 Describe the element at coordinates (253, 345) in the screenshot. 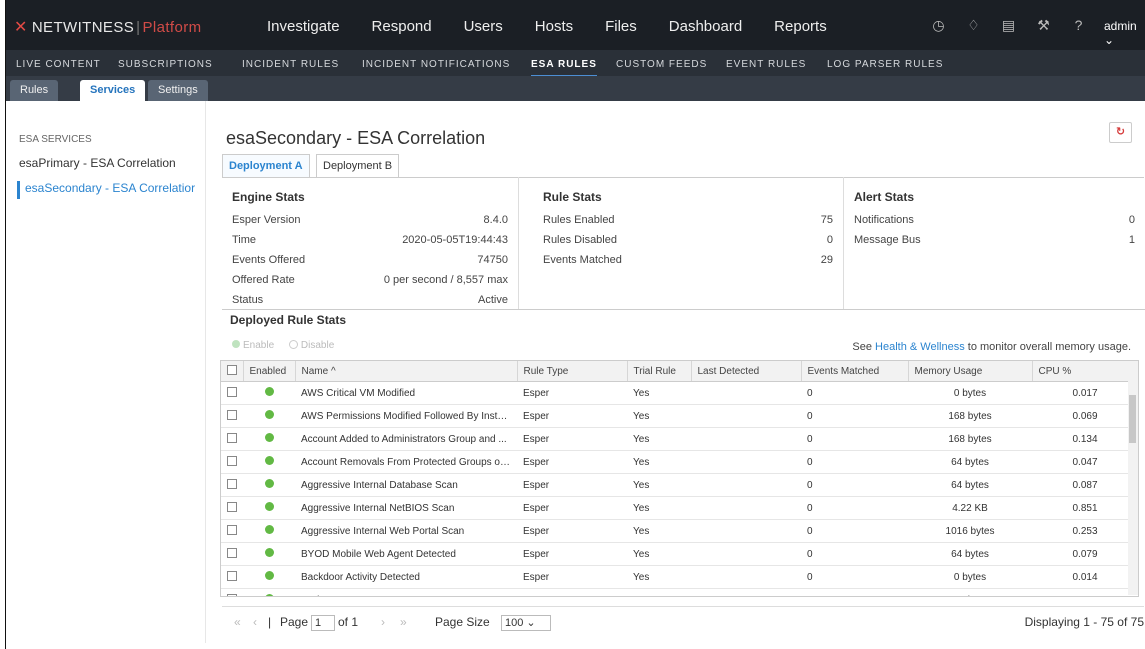

I see `enable-button: Enable` at that location.